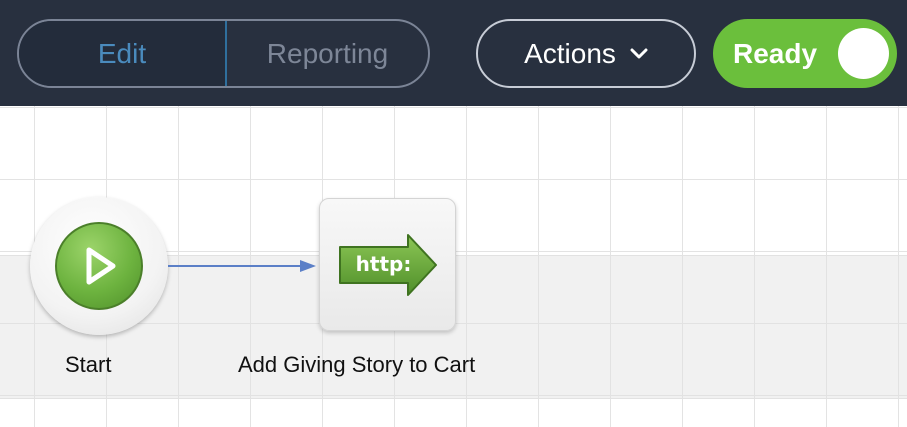 The width and height of the screenshot is (907, 427). I want to click on connector-arrow, so click(242, 266).